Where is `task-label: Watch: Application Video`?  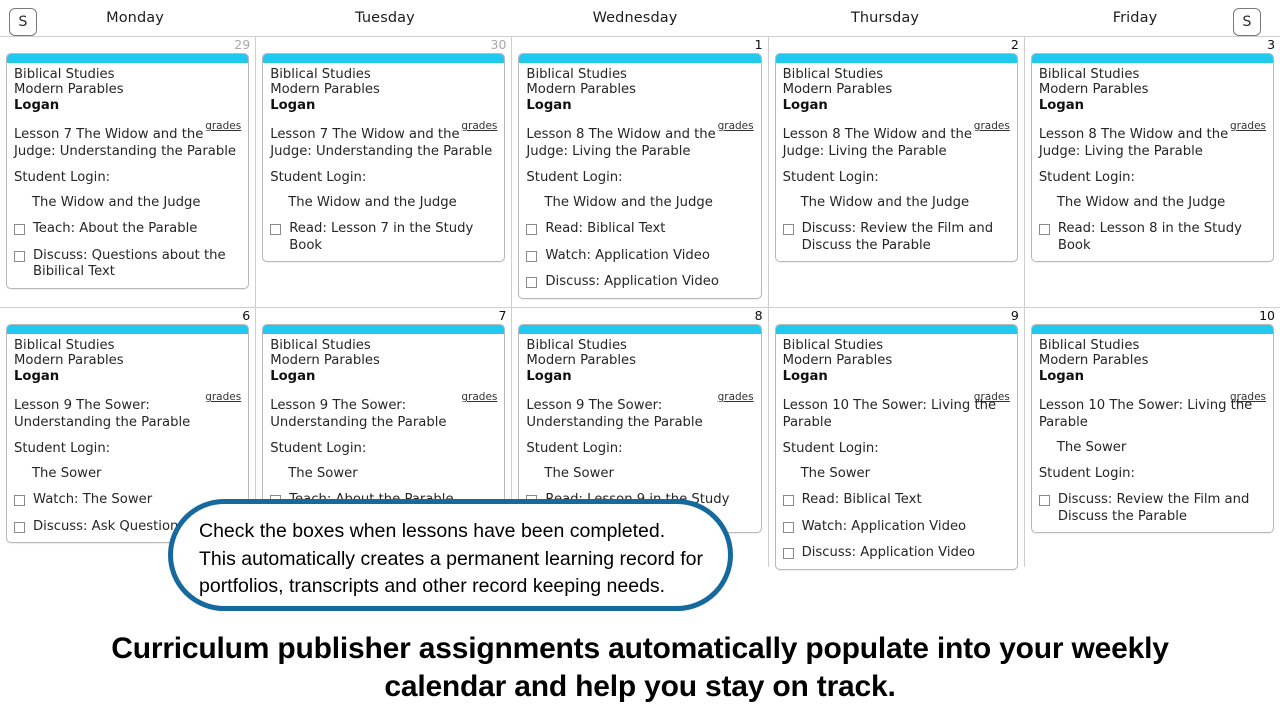
task-label: Watch: Application Video is located at coordinates (627, 255).